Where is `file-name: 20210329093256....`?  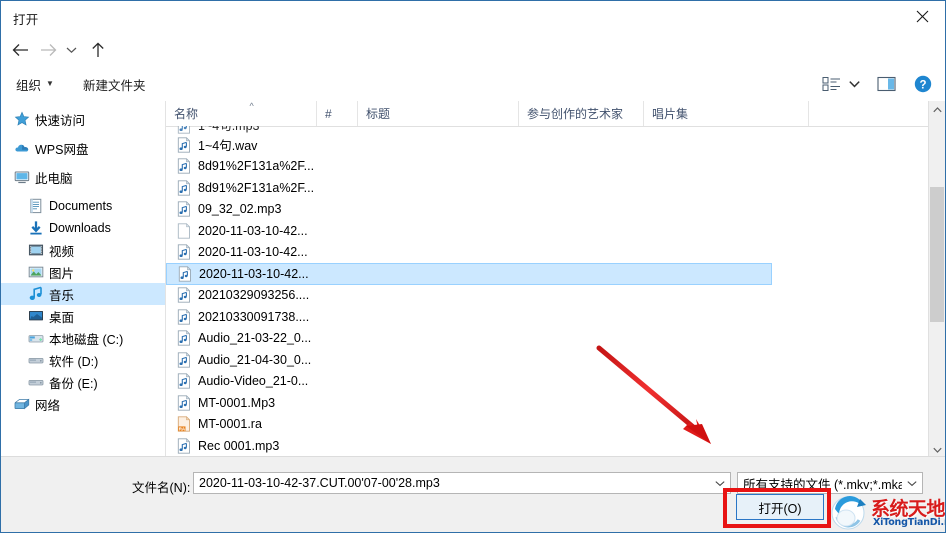 file-name: 20210329093256.... is located at coordinates (254, 295).